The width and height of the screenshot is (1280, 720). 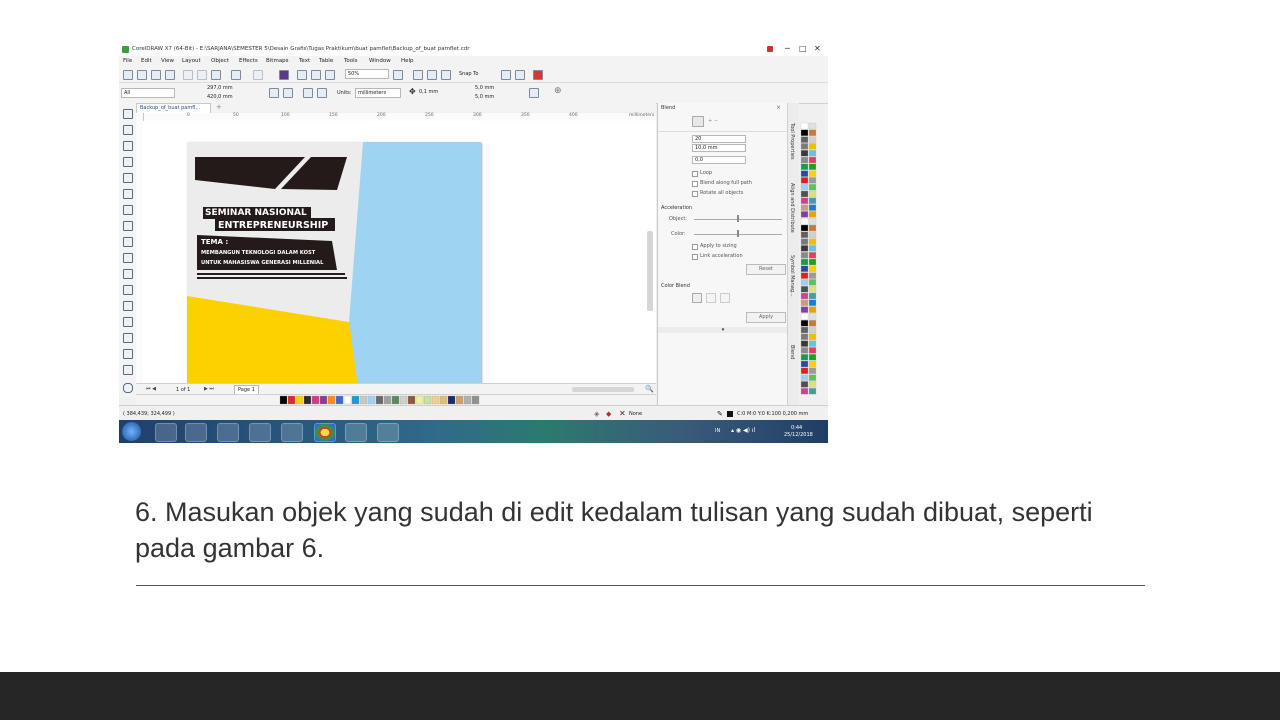 What do you see at coordinates (228, 432) in the screenshot?
I see `file-explorer-icon` at bounding box center [228, 432].